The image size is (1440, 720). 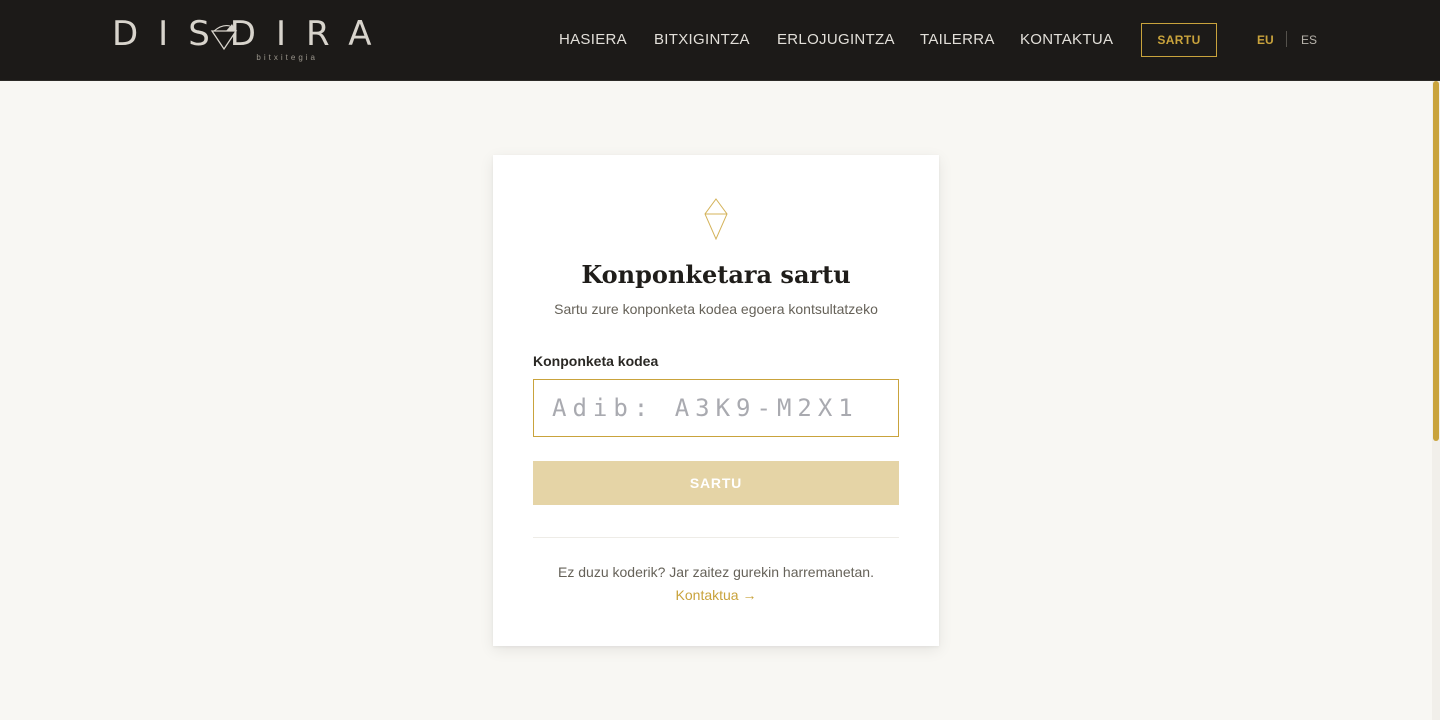 I want to click on logo: DISDIRA bitxitegia, so click(x=242, y=40).